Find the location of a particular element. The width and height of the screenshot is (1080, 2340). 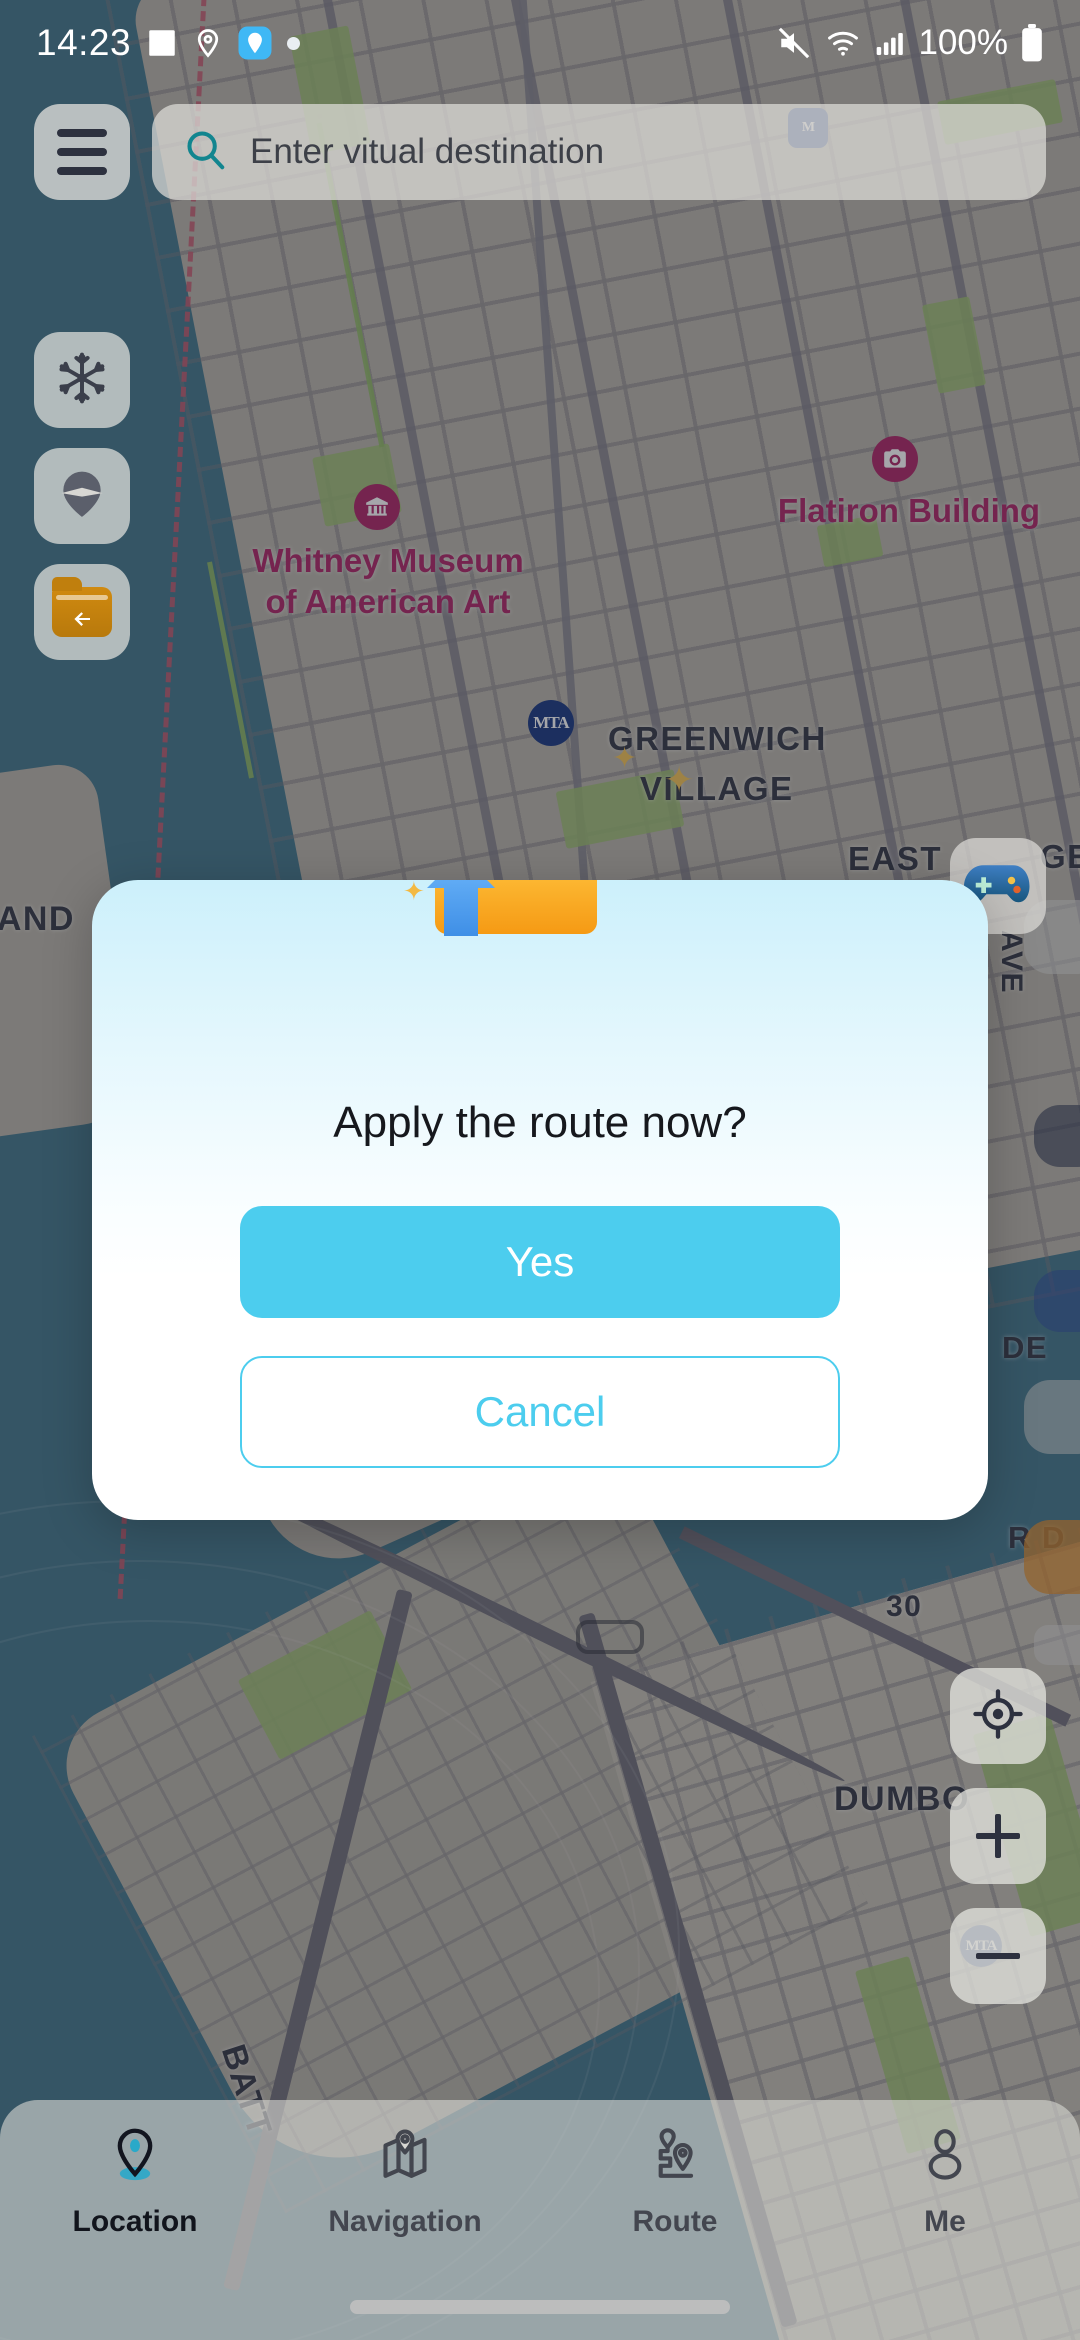

route-pins-icon is located at coordinates (675, 2157).